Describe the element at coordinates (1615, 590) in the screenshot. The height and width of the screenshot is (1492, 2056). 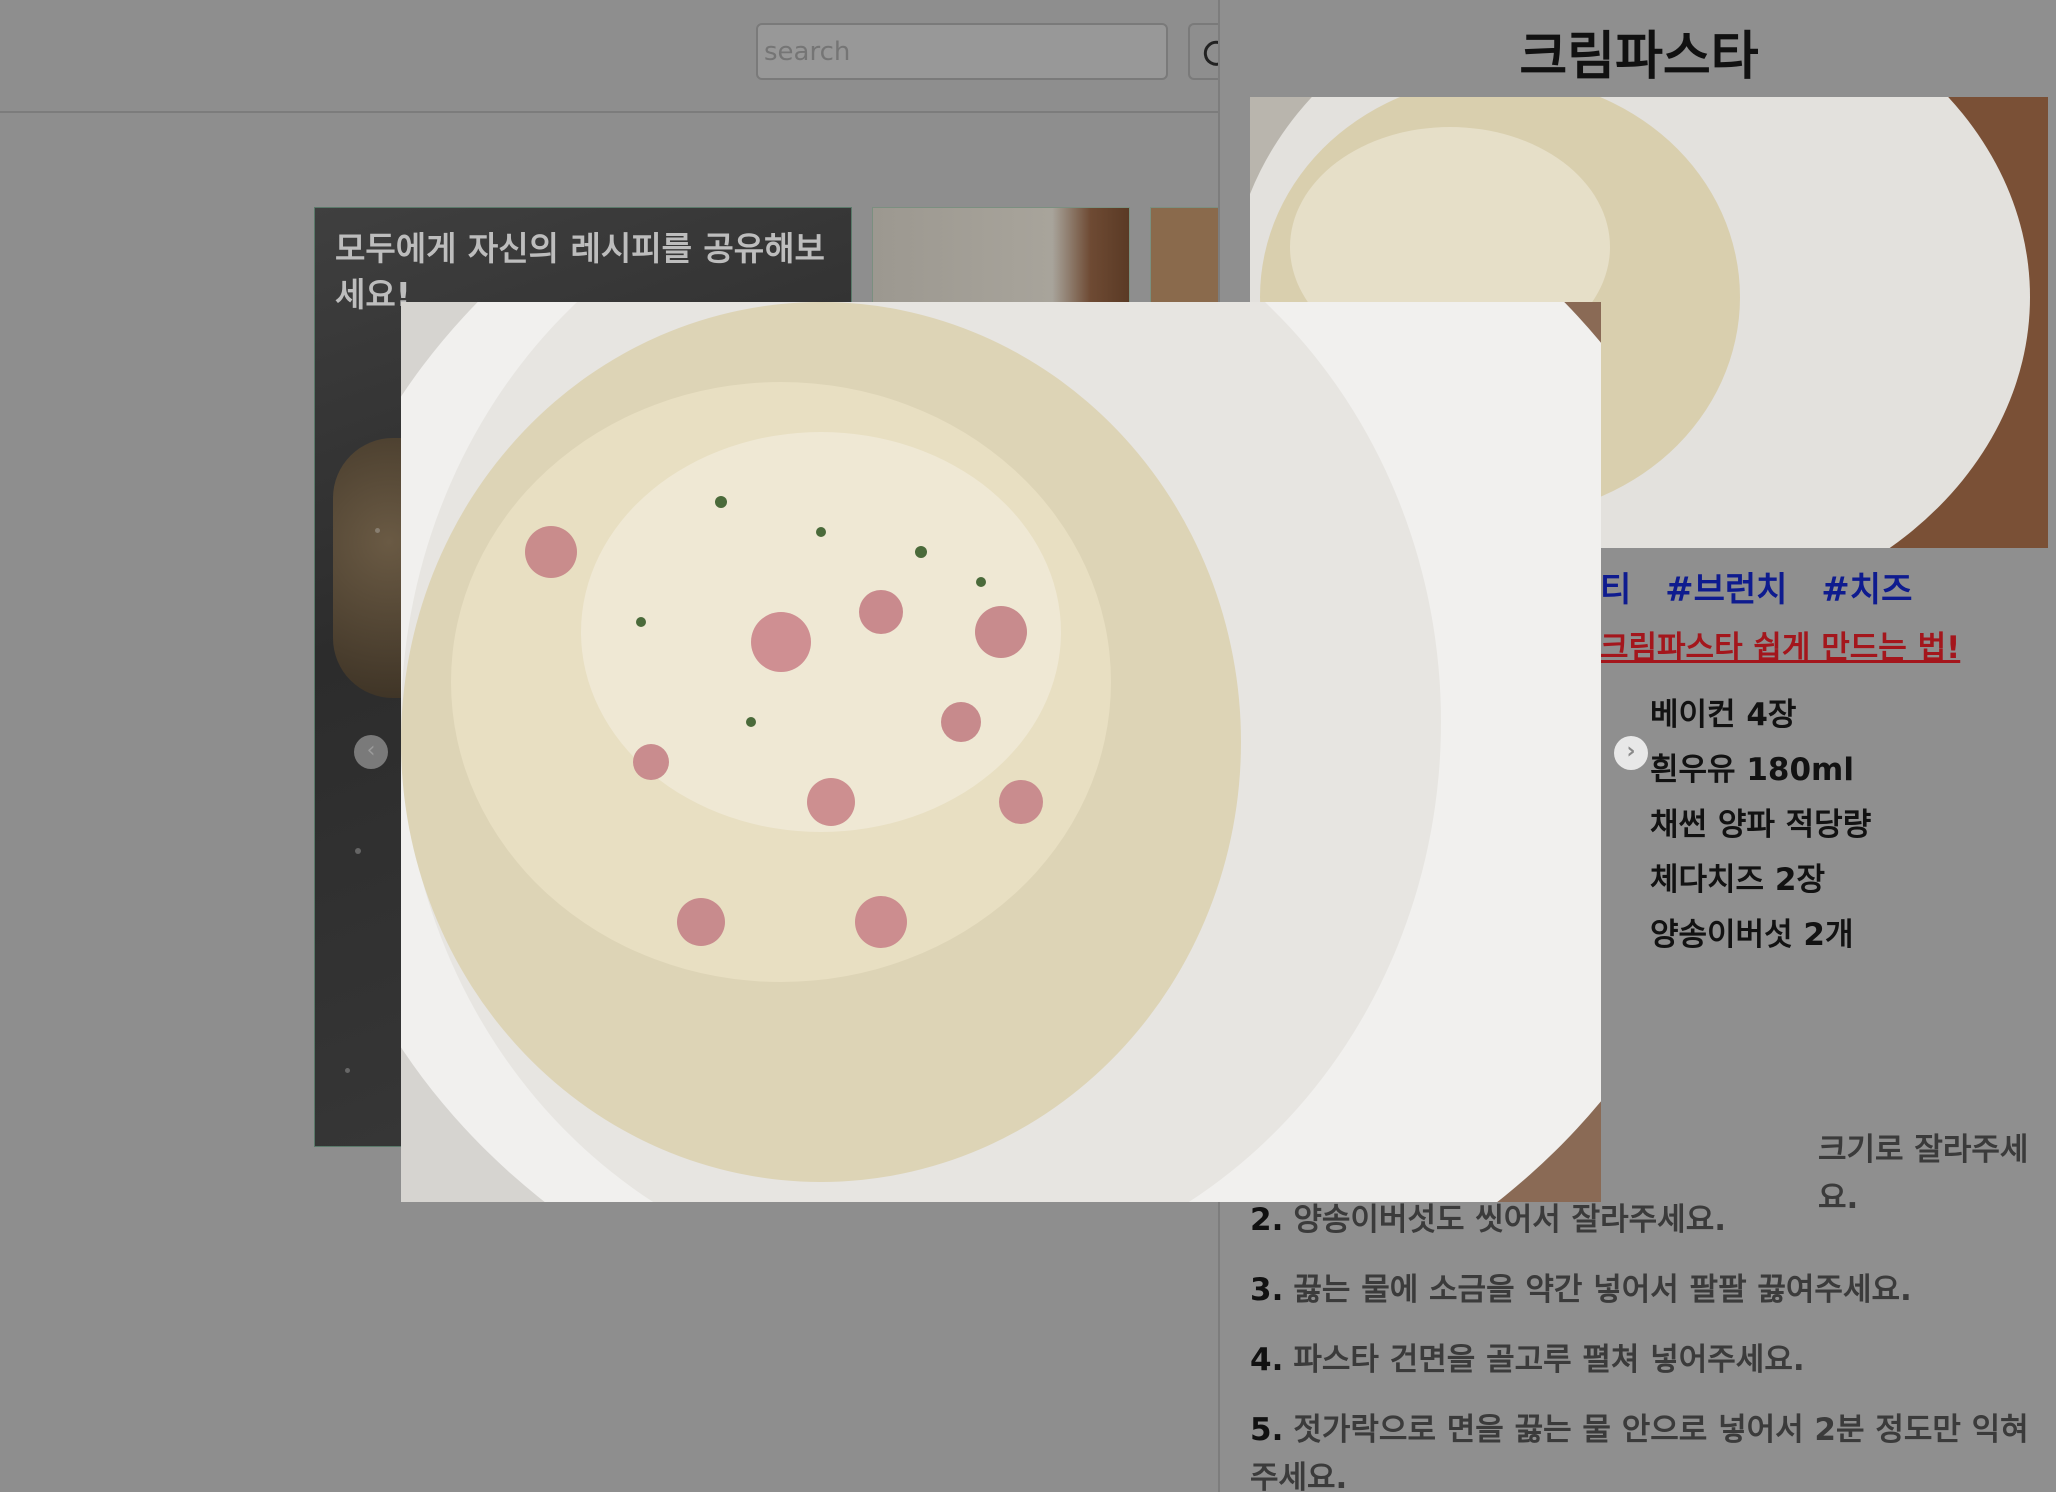
I see `tag: 티` at that location.